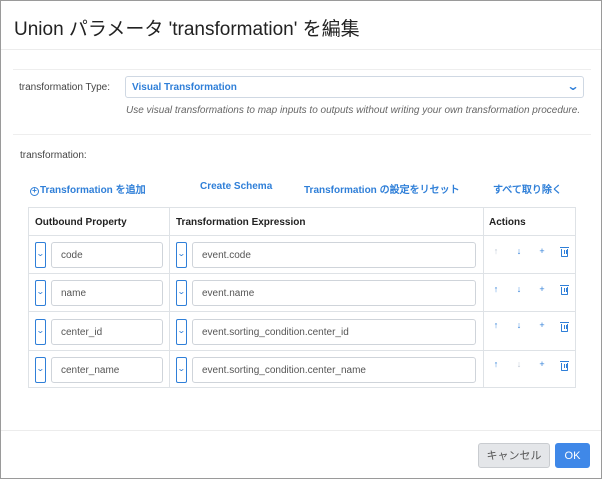 This screenshot has height=479, width=602. Describe the element at coordinates (334, 332) in the screenshot. I see `transformation-expression-input: event.sorting_condition.center_id` at that location.